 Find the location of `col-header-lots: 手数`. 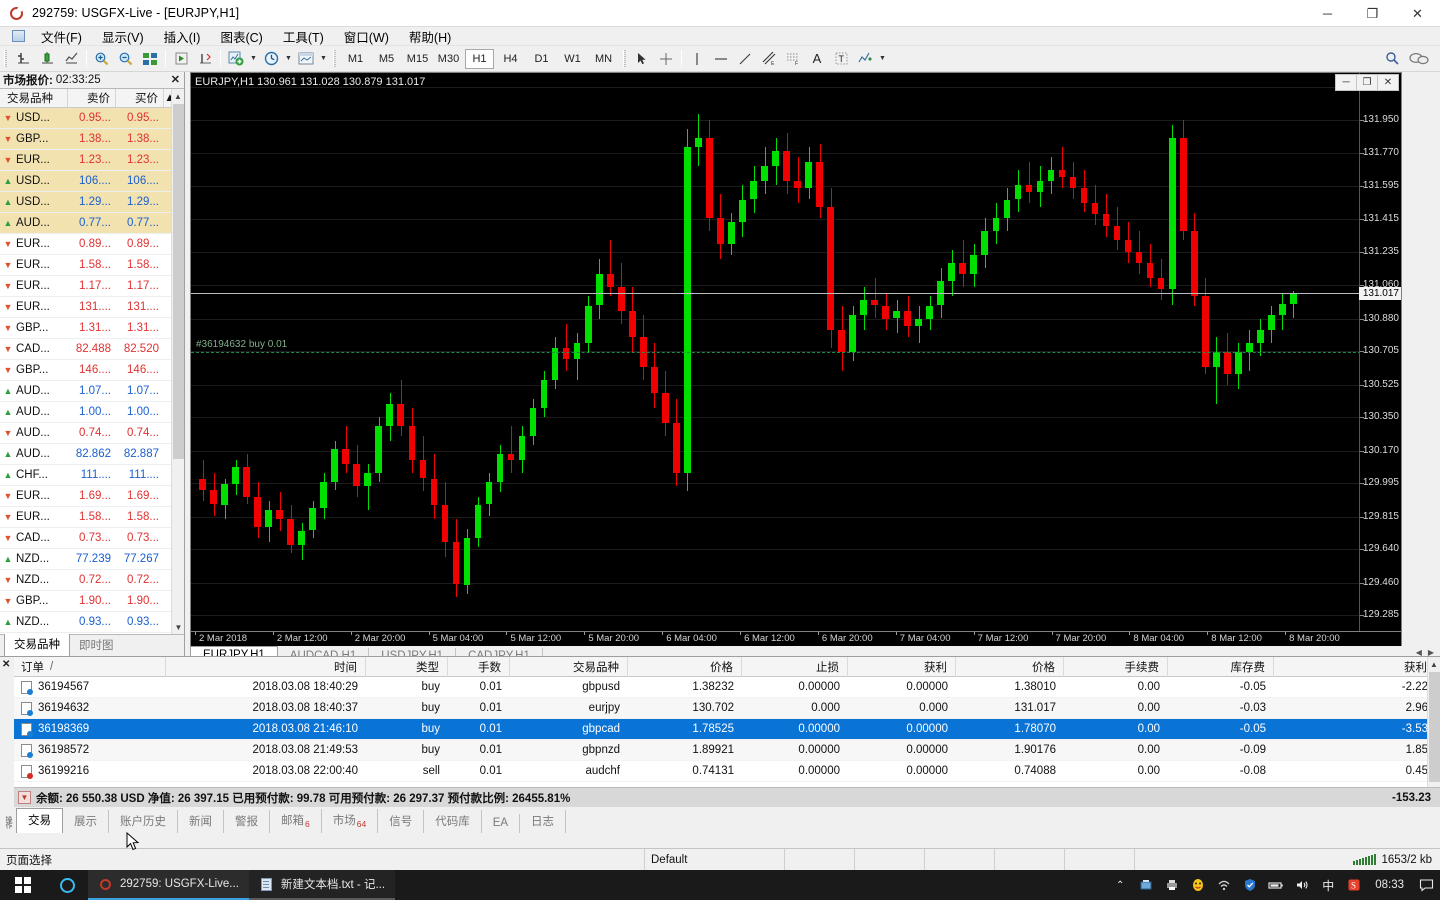

col-header-lots: 手数 is located at coordinates (479, 667).